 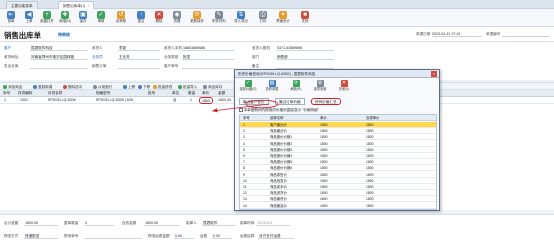 I want to click on fee-field: 0.00, so click(x=222, y=236).